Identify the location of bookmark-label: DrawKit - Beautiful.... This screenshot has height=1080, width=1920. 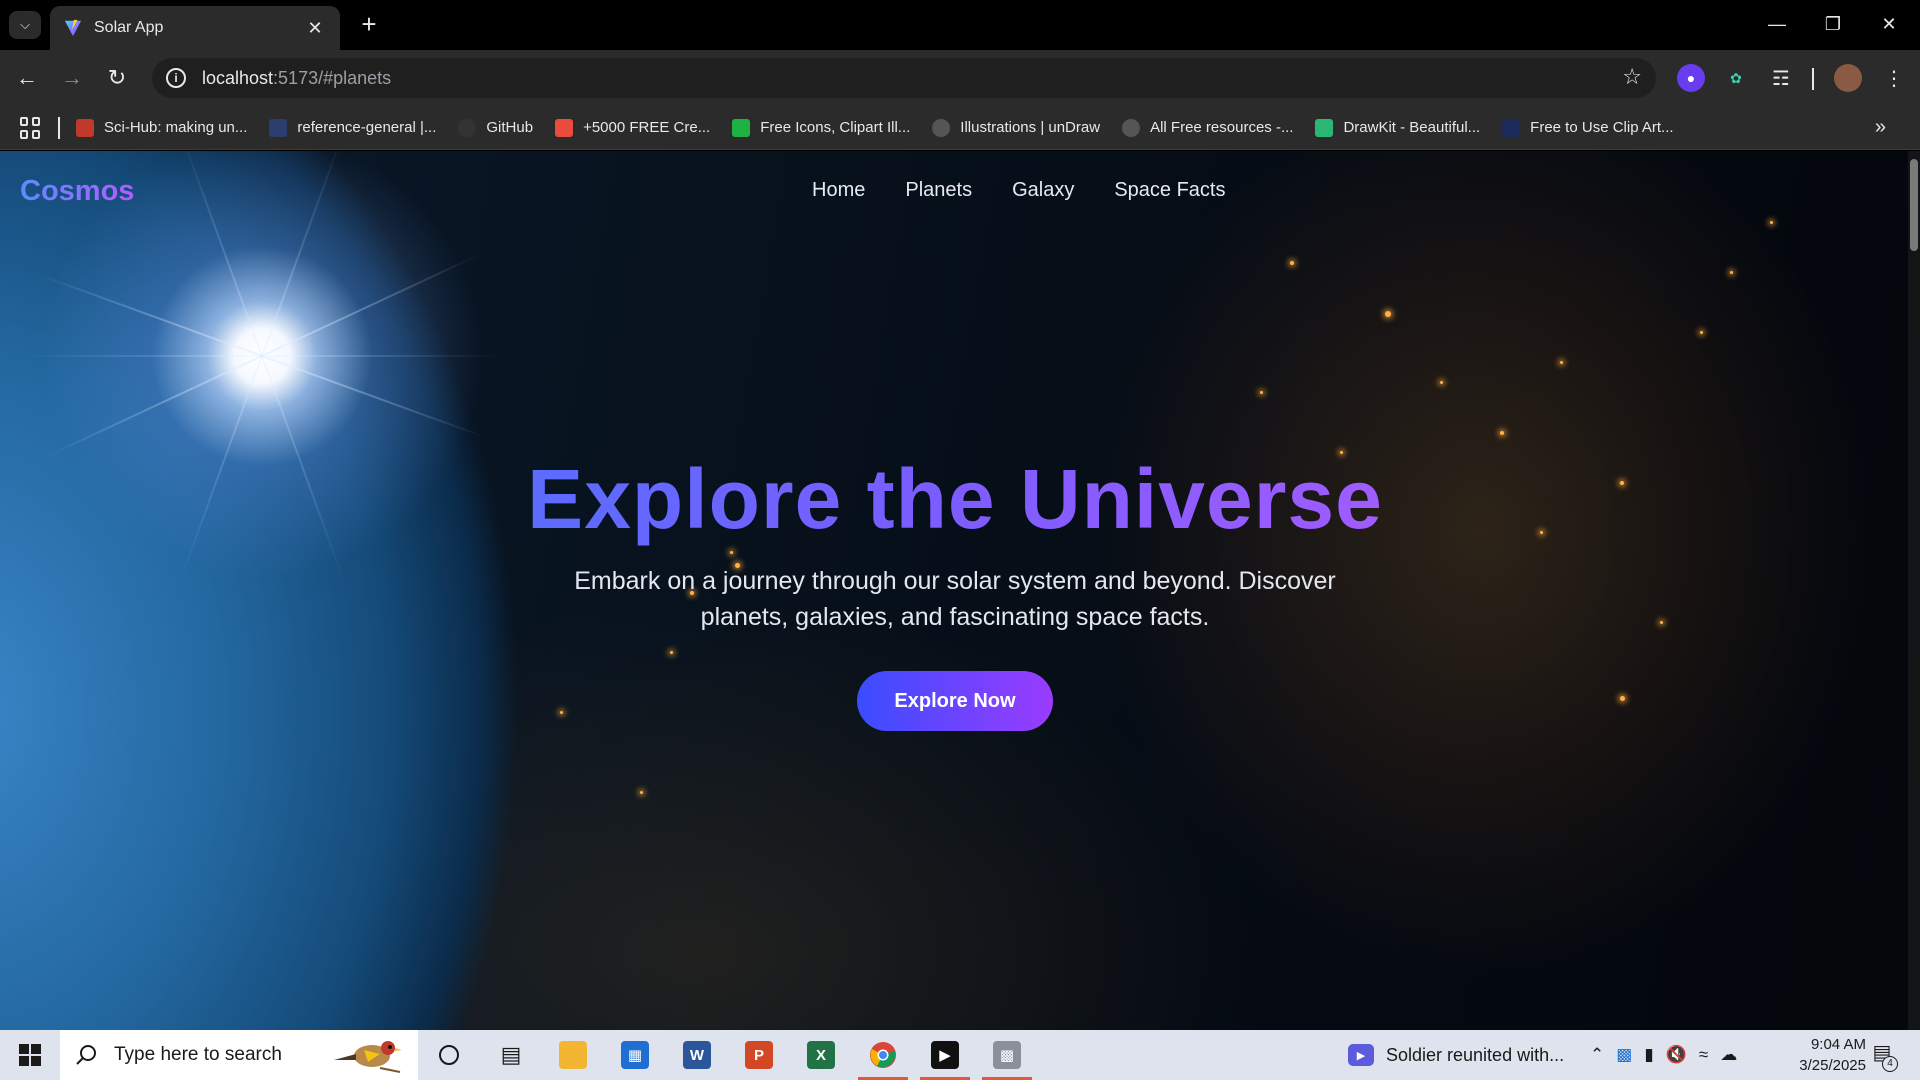
(1412, 127).